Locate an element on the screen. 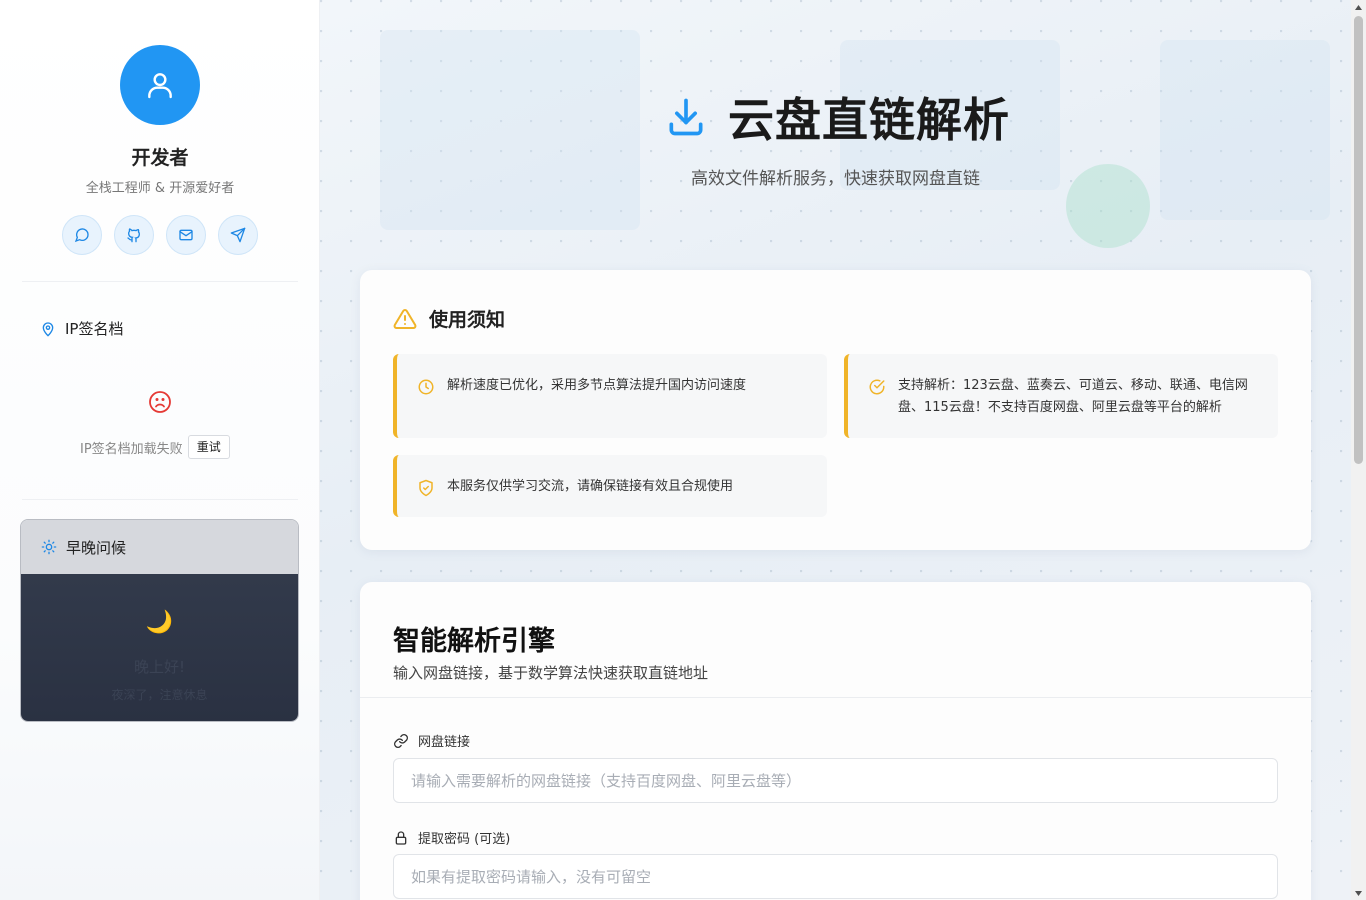  link-label-text: 网盘链接 is located at coordinates (444, 742).